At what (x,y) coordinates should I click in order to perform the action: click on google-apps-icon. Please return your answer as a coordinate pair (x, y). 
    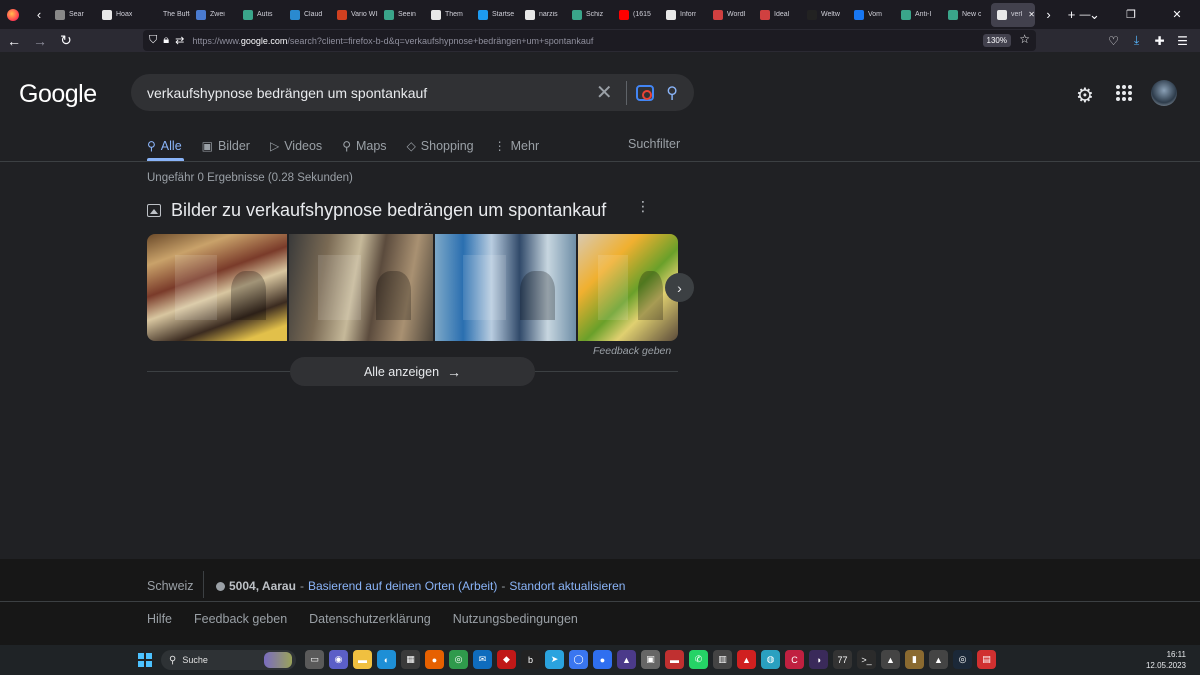
    Looking at the image, I should click on (1124, 93).